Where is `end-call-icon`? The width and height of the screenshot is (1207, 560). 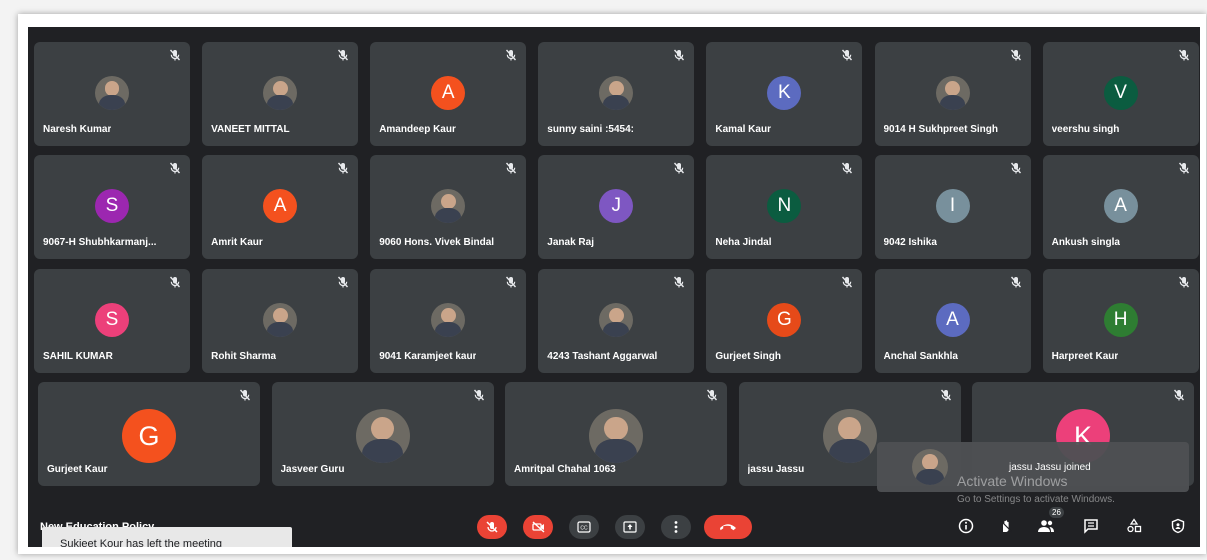
end-call-icon is located at coordinates (728, 527).